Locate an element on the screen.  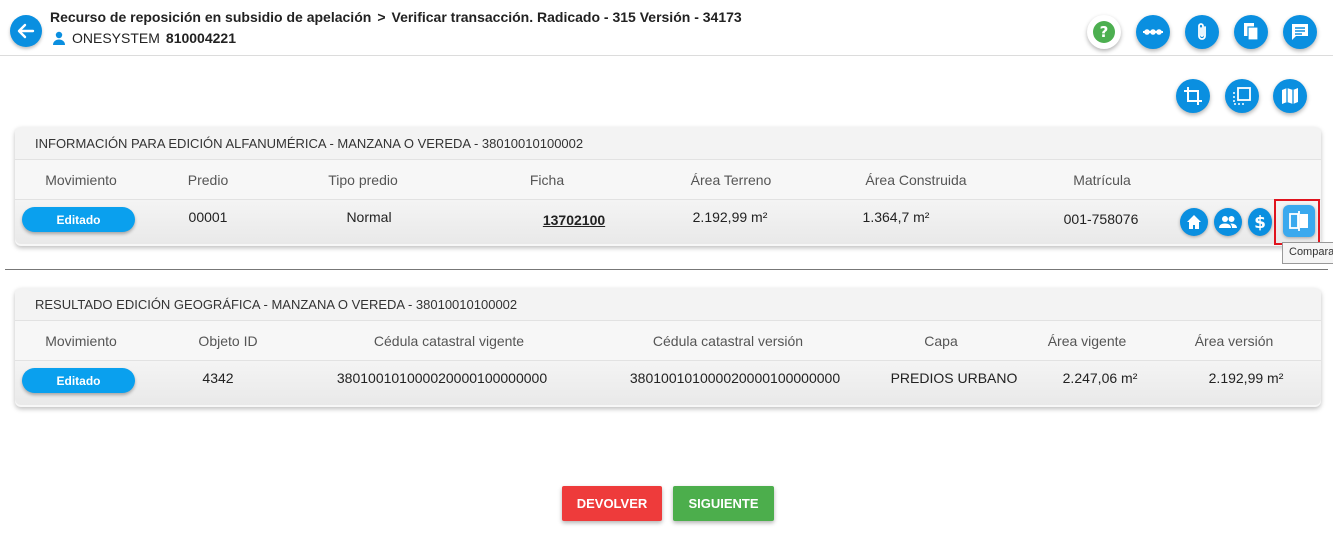
col-predio: Predio is located at coordinates (208, 180).